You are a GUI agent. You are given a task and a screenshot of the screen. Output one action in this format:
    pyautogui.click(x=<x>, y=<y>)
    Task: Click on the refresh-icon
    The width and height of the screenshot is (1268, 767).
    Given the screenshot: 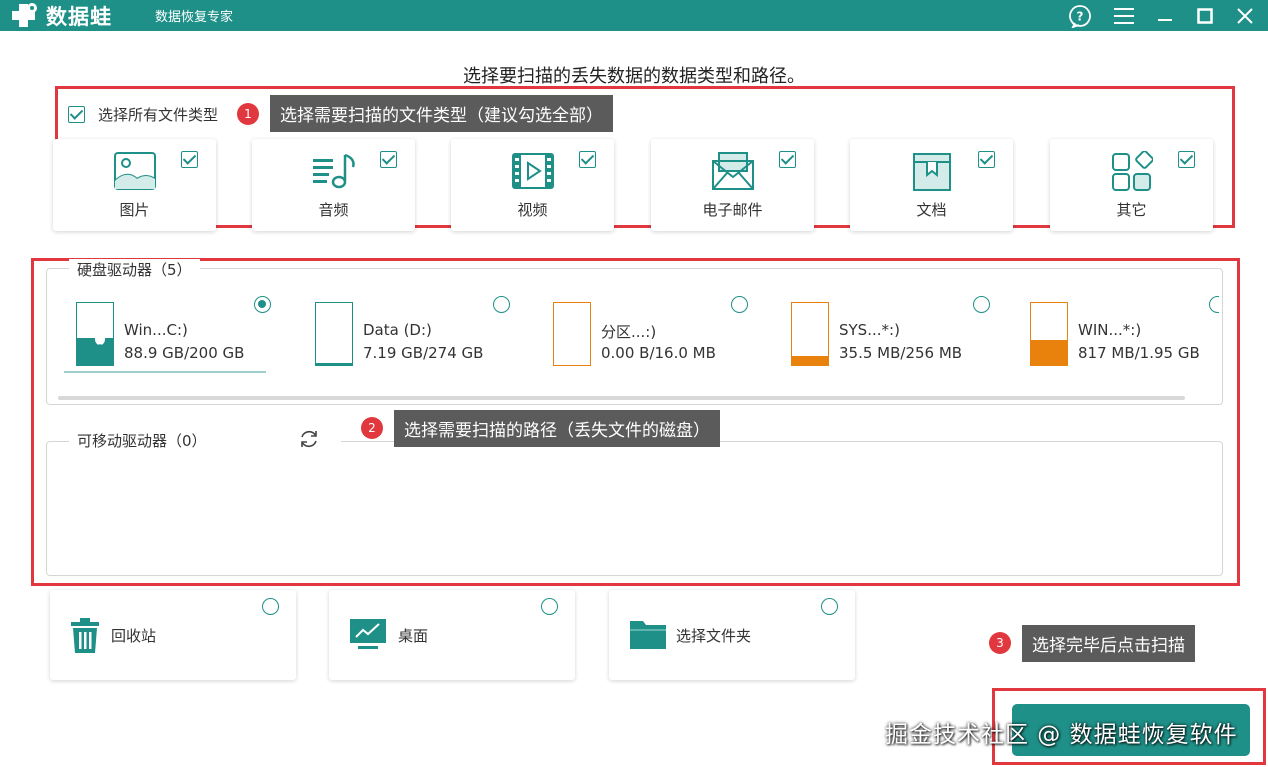 What is the action you would take?
    pyautogui.click(x=309, y=439)
    